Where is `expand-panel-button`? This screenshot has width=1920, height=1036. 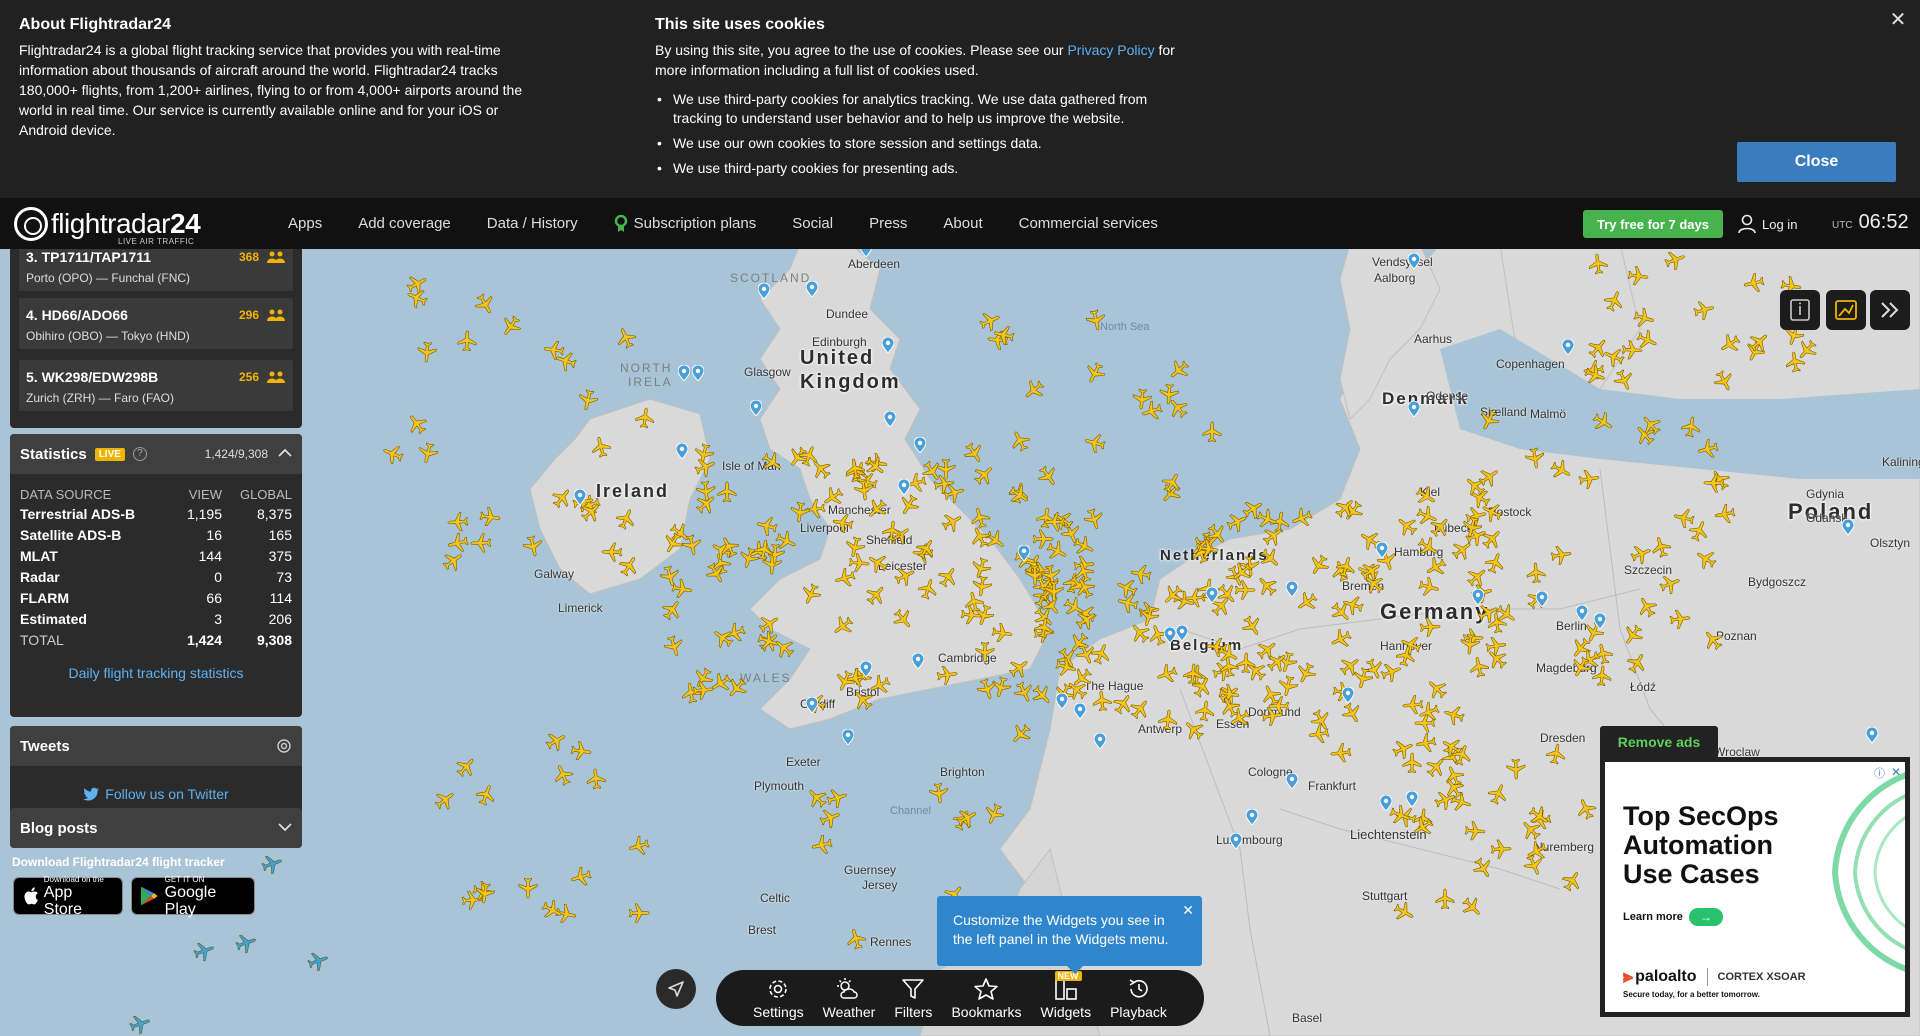
expand-panel-button is located at coordinates (1890, 310).